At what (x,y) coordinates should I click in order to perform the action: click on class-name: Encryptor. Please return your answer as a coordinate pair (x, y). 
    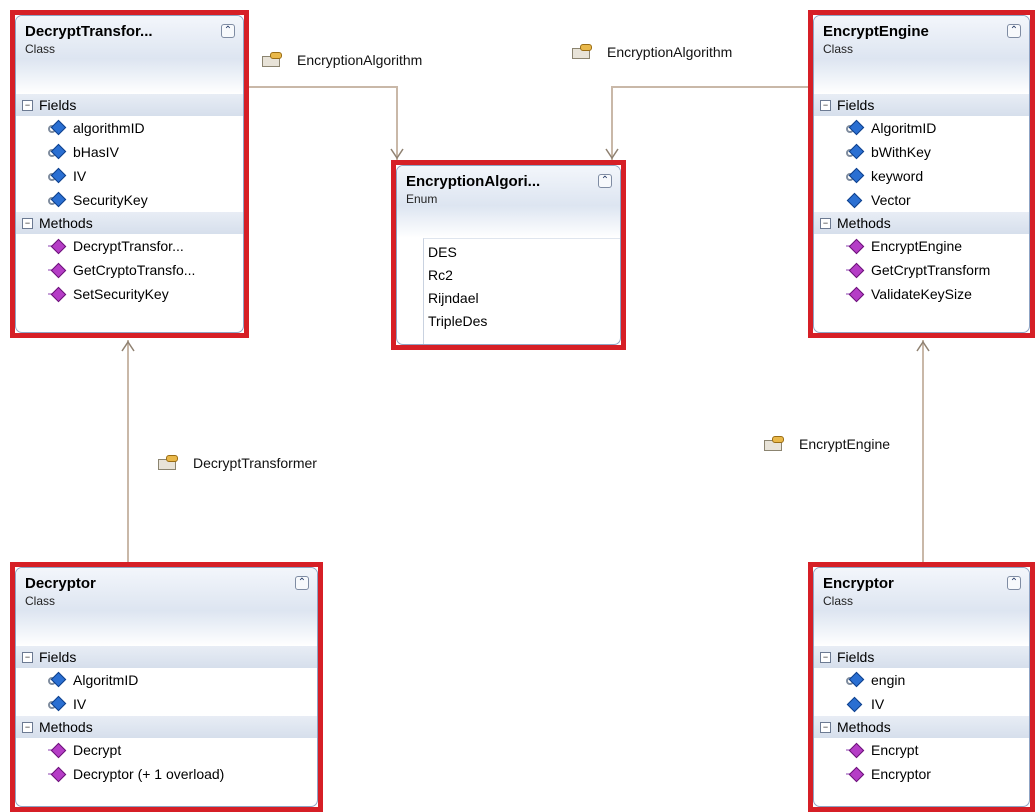
    Looking at the image, I should click on (858, 583).